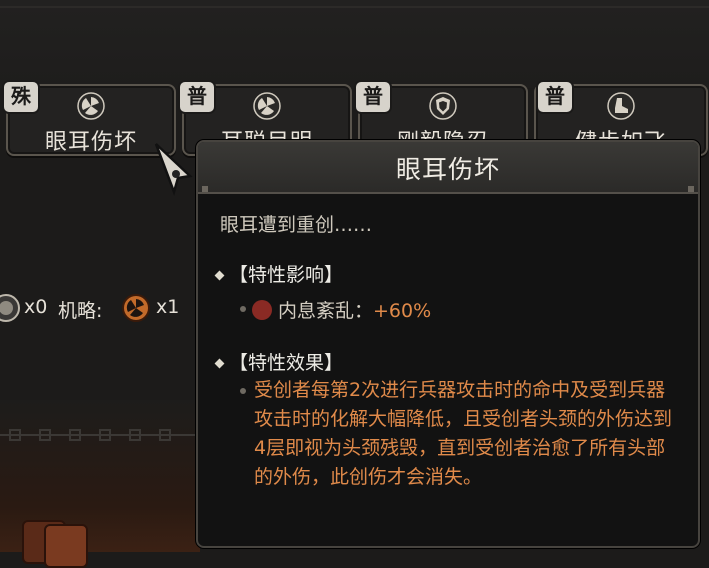  Describe the element at coordinates (621, 106) in the screenshot. I see `boot-icon` at that location.